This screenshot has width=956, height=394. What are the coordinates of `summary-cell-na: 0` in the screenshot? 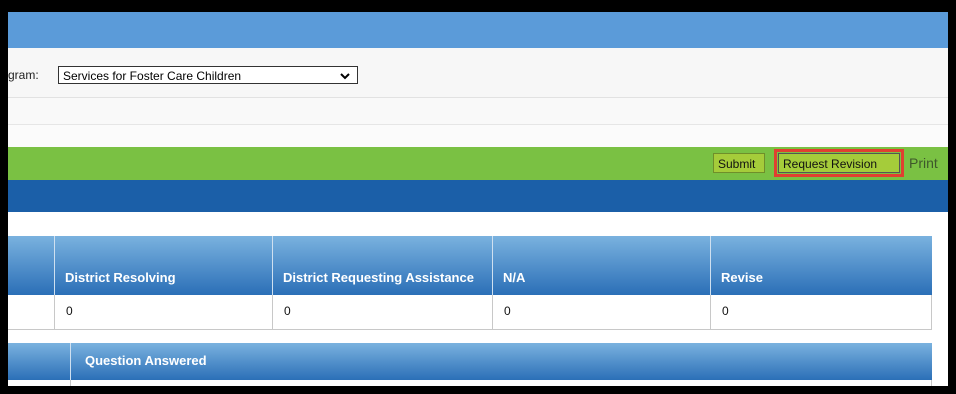 It's located at (602, 312).